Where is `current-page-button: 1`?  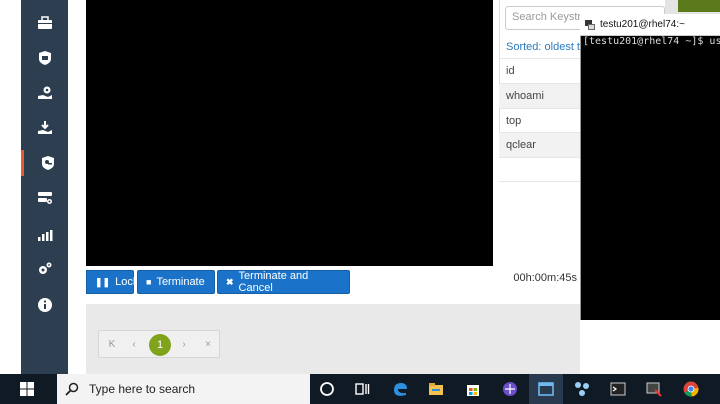 current-page-button: 1 is located at coordinates (160, 345).